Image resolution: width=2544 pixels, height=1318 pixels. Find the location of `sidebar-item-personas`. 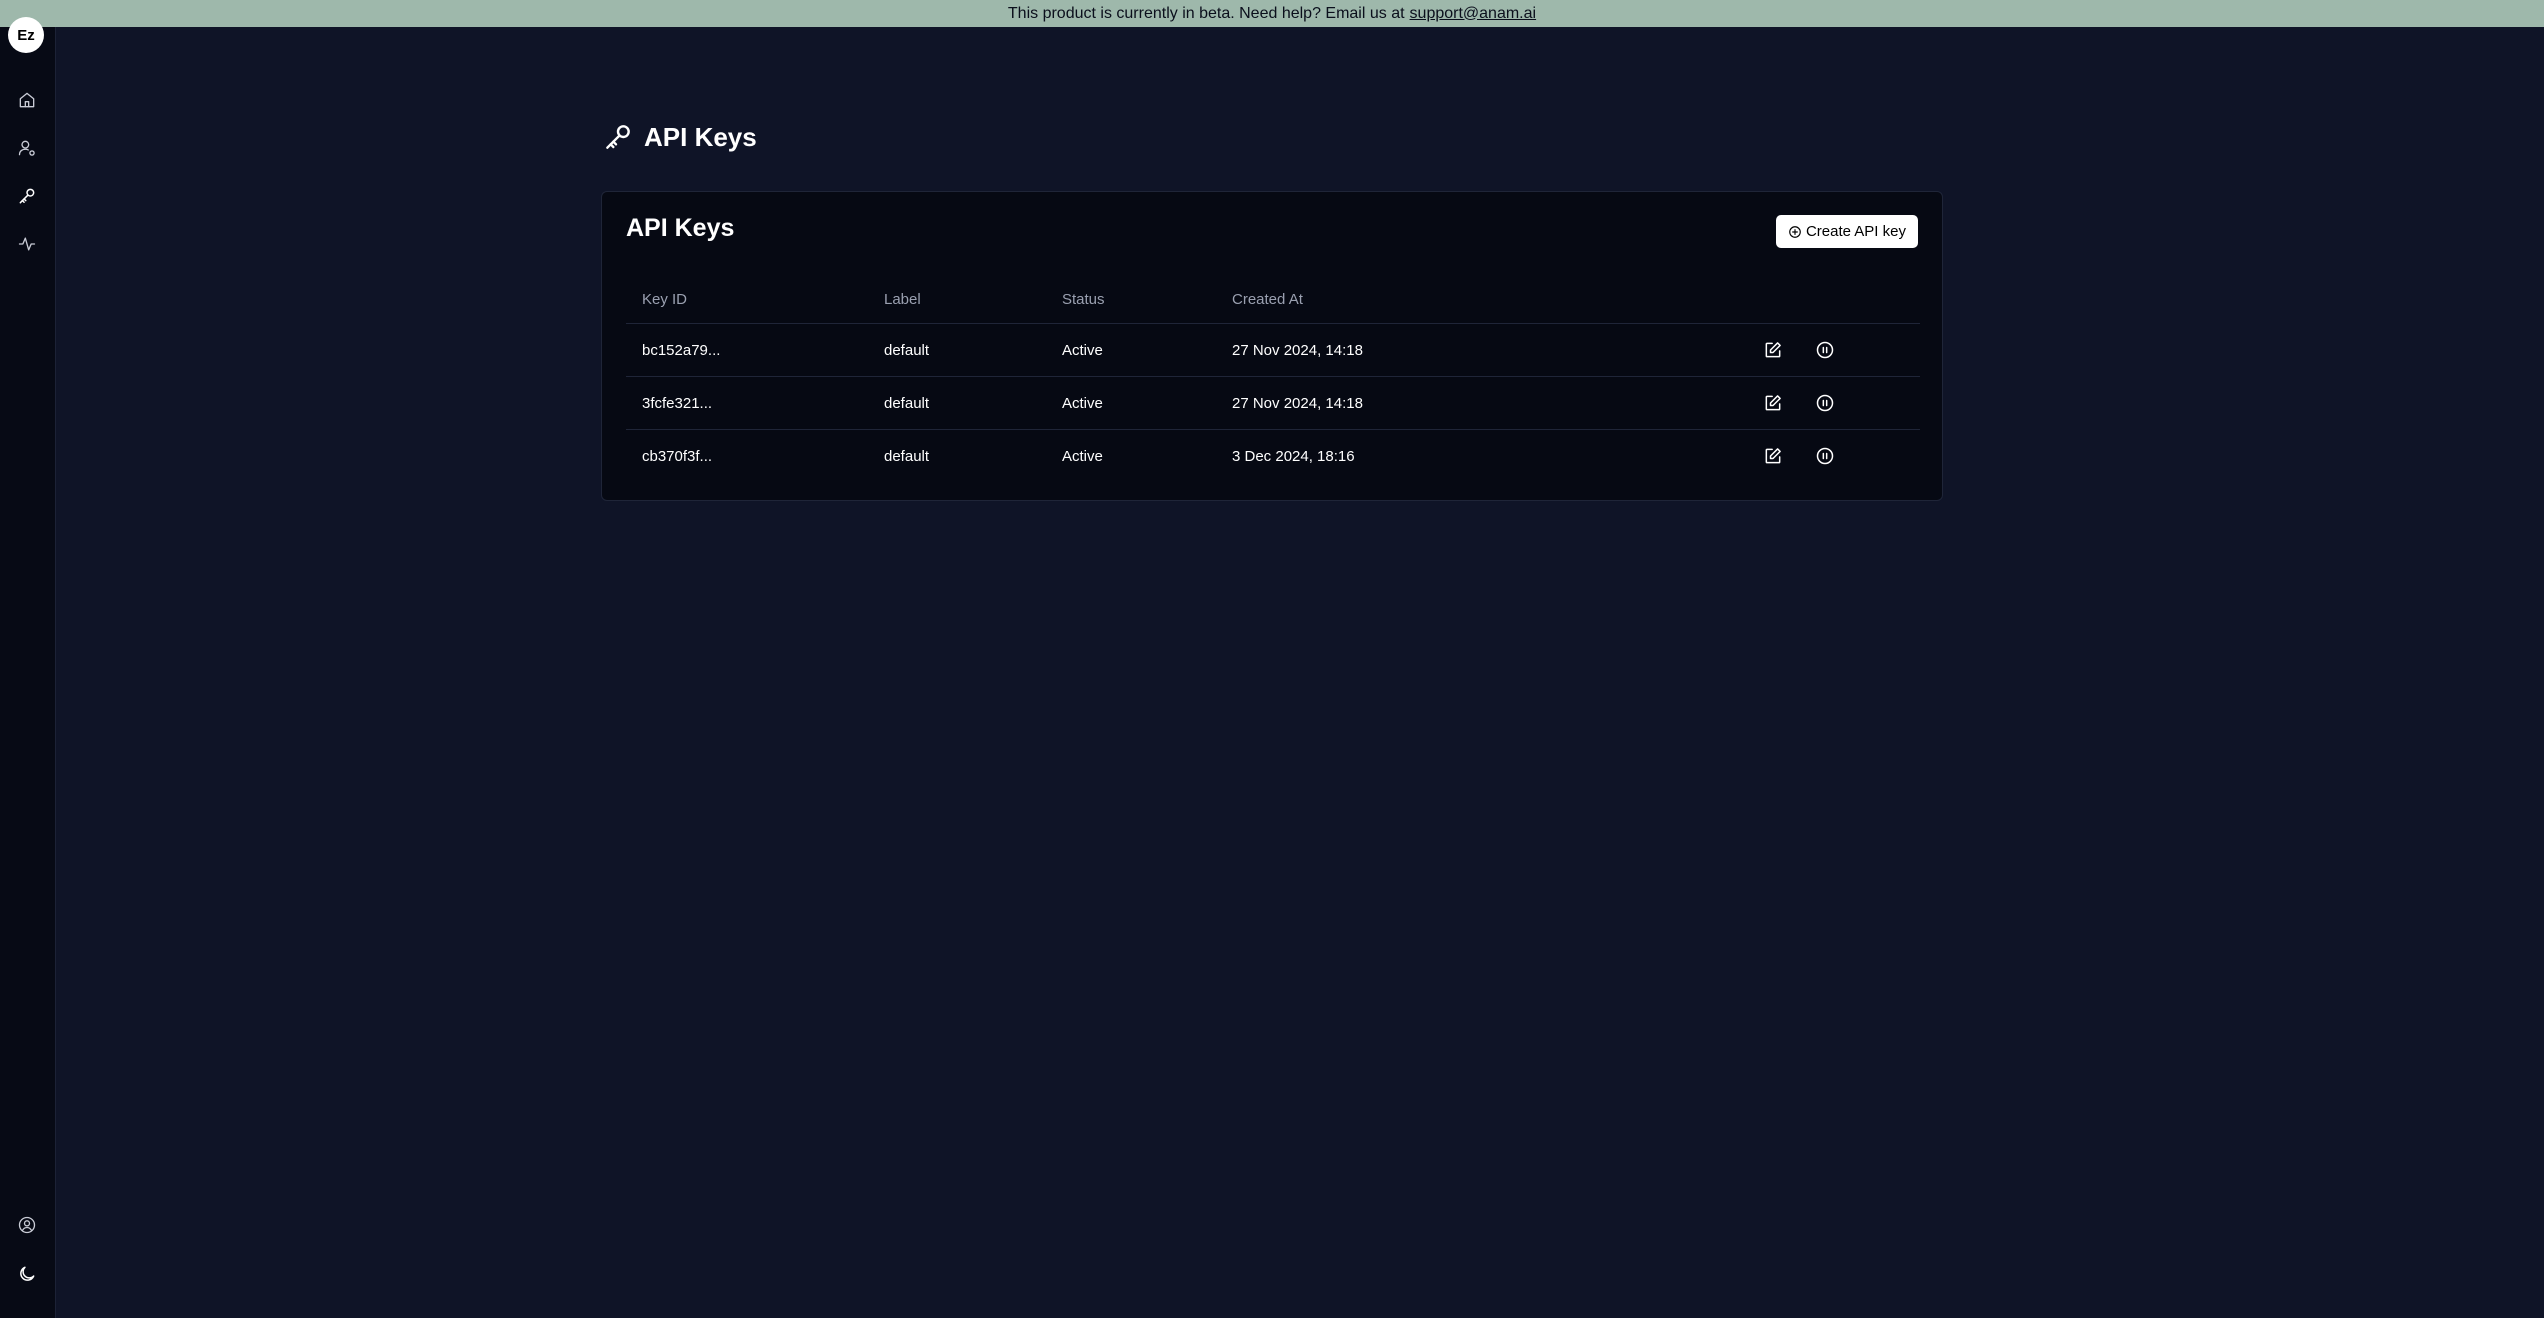

sidebar-item-personas is located at coordinates (27, 148).